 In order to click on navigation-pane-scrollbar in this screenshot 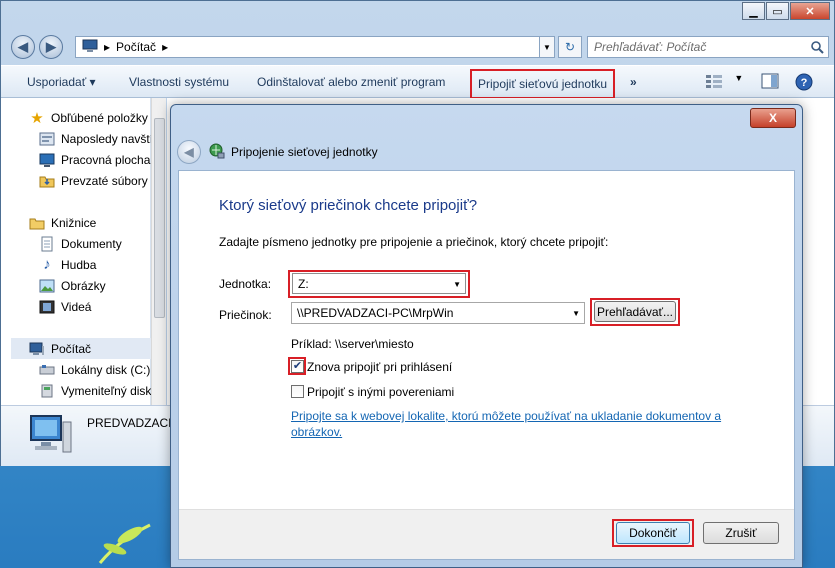, I will do `click(158, 251)`.